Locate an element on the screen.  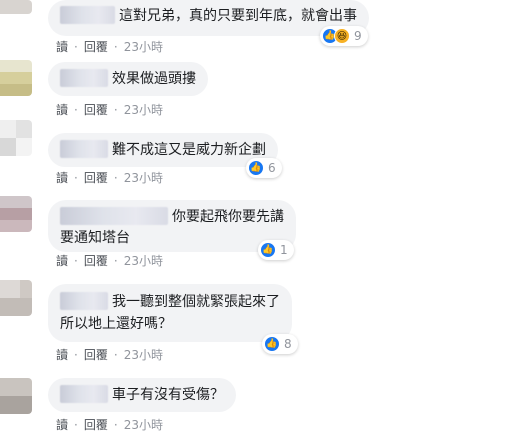
comment-bubble: 車子有沒有受傷？ is located at coordinates (142, 395).